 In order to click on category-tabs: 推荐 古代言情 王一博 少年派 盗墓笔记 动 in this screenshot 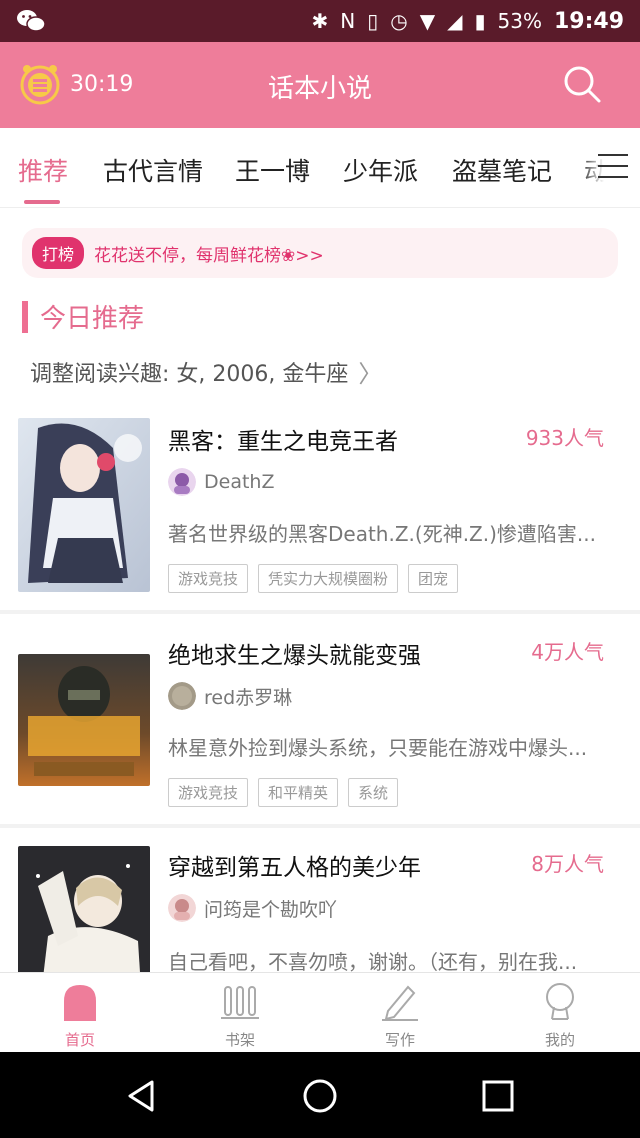, I will do `click(320, 168)`.